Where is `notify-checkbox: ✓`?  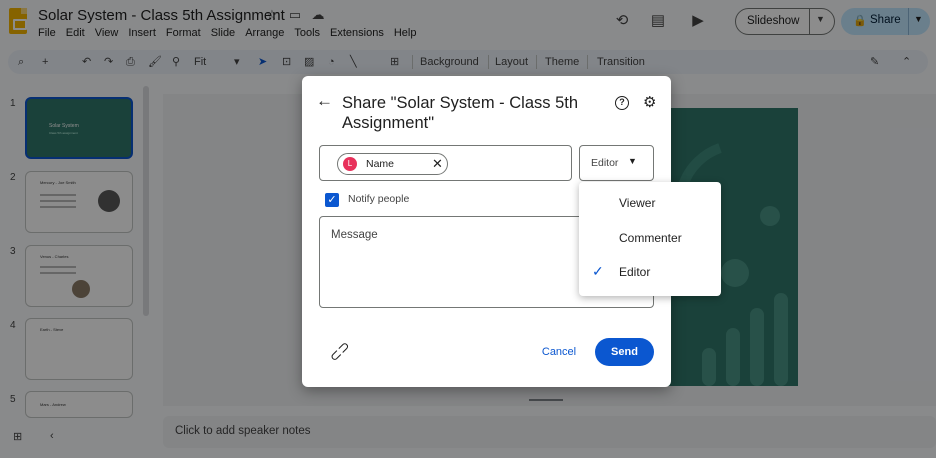 notify-checkbox: ✓ is located at coordinates (332, 200).